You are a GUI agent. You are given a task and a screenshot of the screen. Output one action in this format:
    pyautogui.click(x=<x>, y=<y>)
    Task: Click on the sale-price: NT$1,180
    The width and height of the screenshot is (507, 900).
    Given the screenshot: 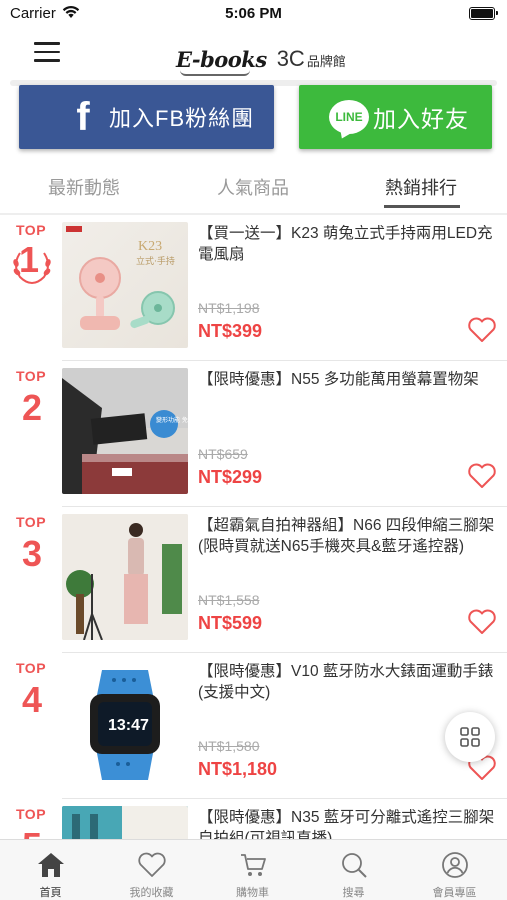 What is the action you would take?
    pyautogui.click(x=238, y=769)
    